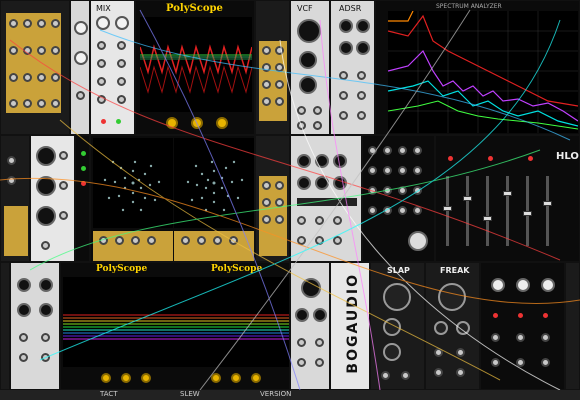  Describe the element at coordinates (109, 394) in the screenshot. I see `status-left: TACT` at that location.